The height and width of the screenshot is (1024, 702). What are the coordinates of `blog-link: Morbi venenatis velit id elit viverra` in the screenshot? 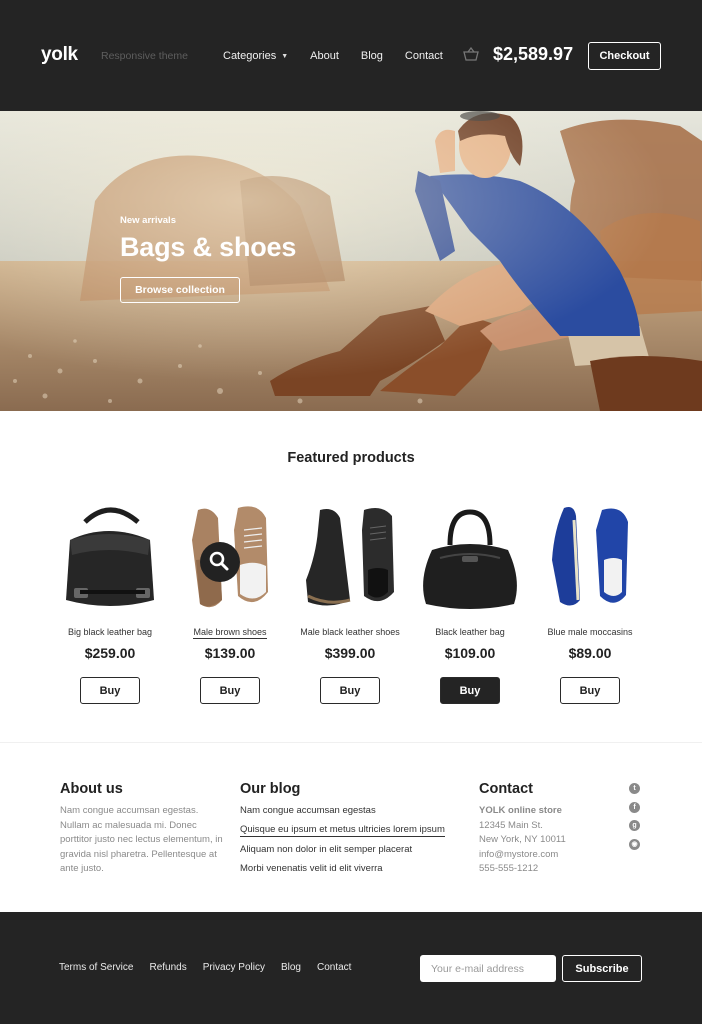 It's located at (355, 871).